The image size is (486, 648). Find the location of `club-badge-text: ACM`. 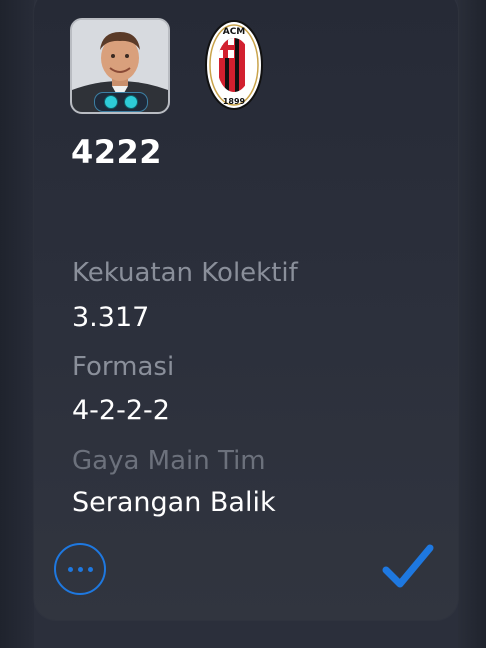

club-badge-text: ACM is located at coordinates (234, 32).